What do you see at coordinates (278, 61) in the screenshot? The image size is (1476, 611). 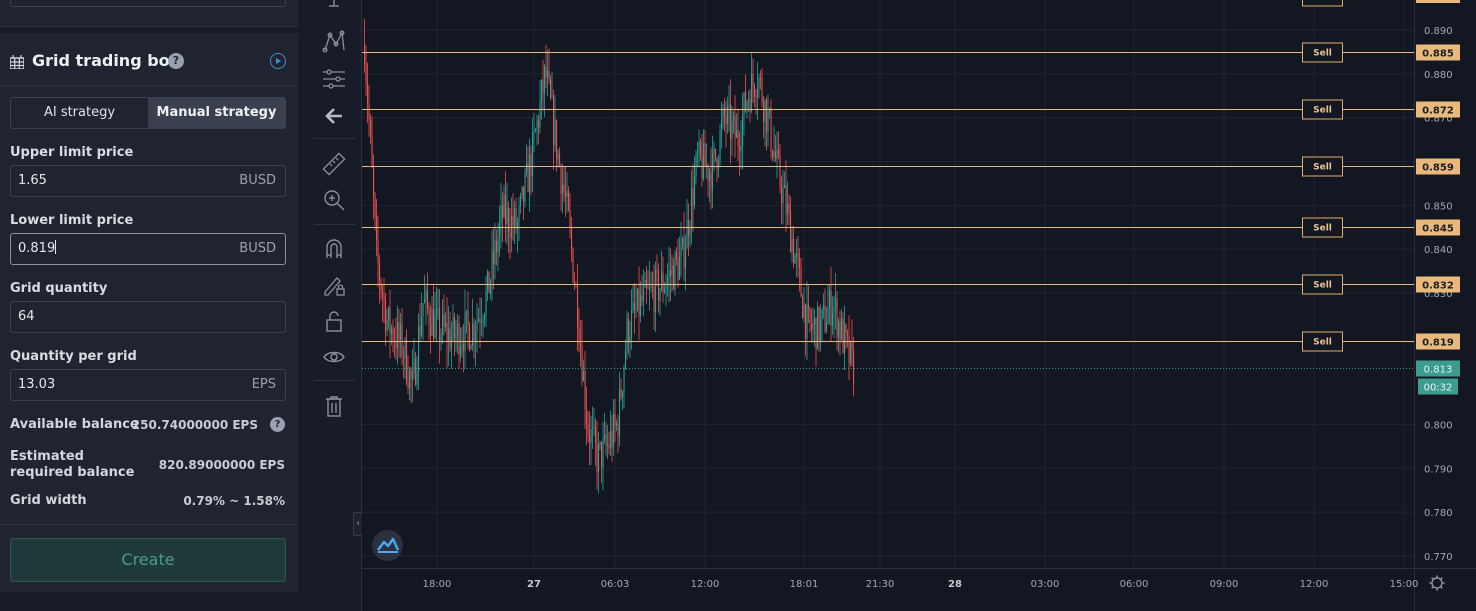 I see `play-tutorial-icon` at bounding box center [278, 61].